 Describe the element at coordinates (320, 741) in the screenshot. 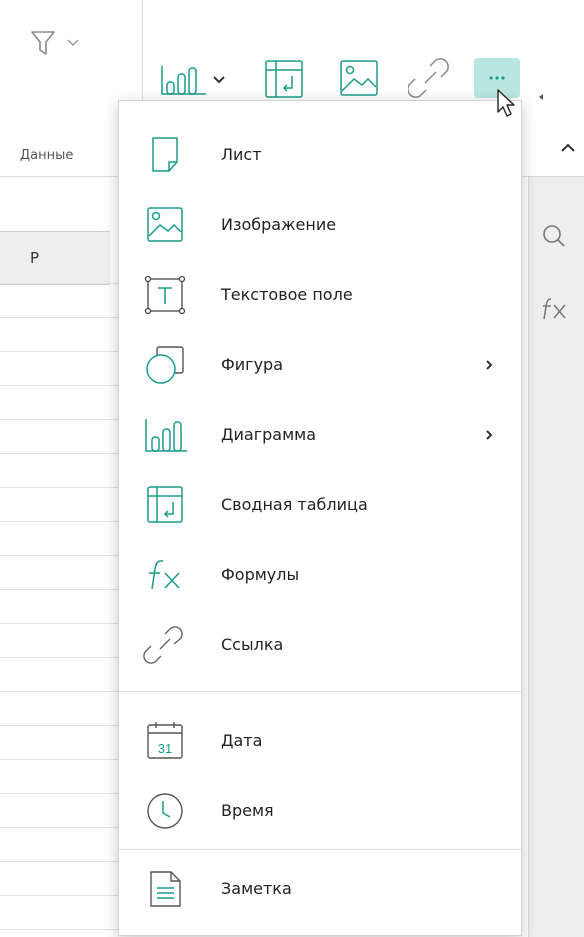

I see `menu-item-date: 31 Дата` at that location.